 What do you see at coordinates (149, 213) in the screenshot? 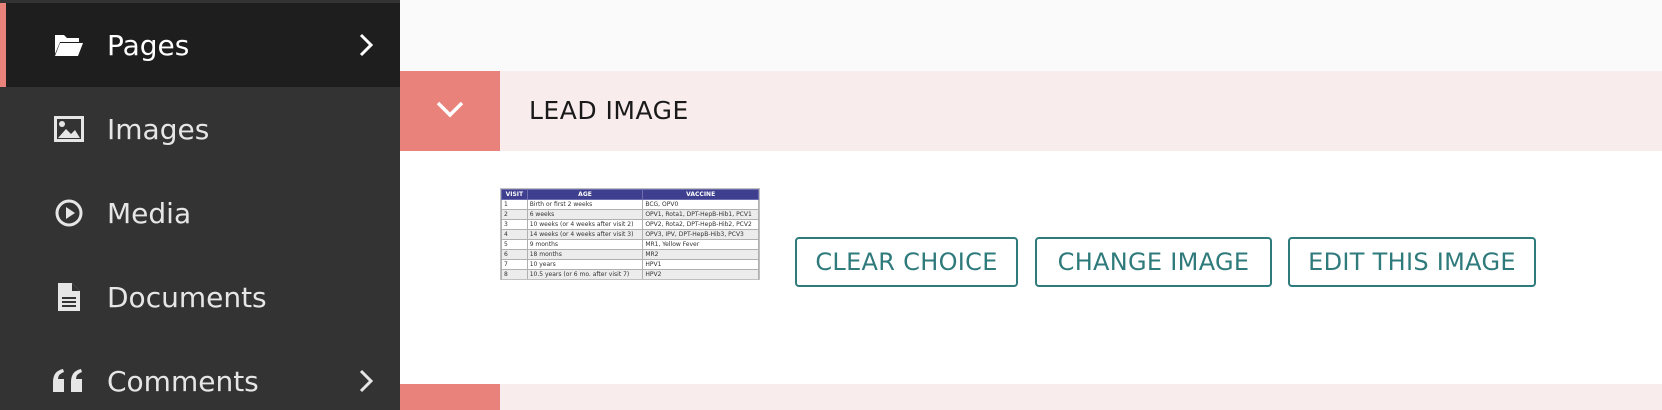
I see `sidebar-item-label: Media` at bounding box center [149, 213].